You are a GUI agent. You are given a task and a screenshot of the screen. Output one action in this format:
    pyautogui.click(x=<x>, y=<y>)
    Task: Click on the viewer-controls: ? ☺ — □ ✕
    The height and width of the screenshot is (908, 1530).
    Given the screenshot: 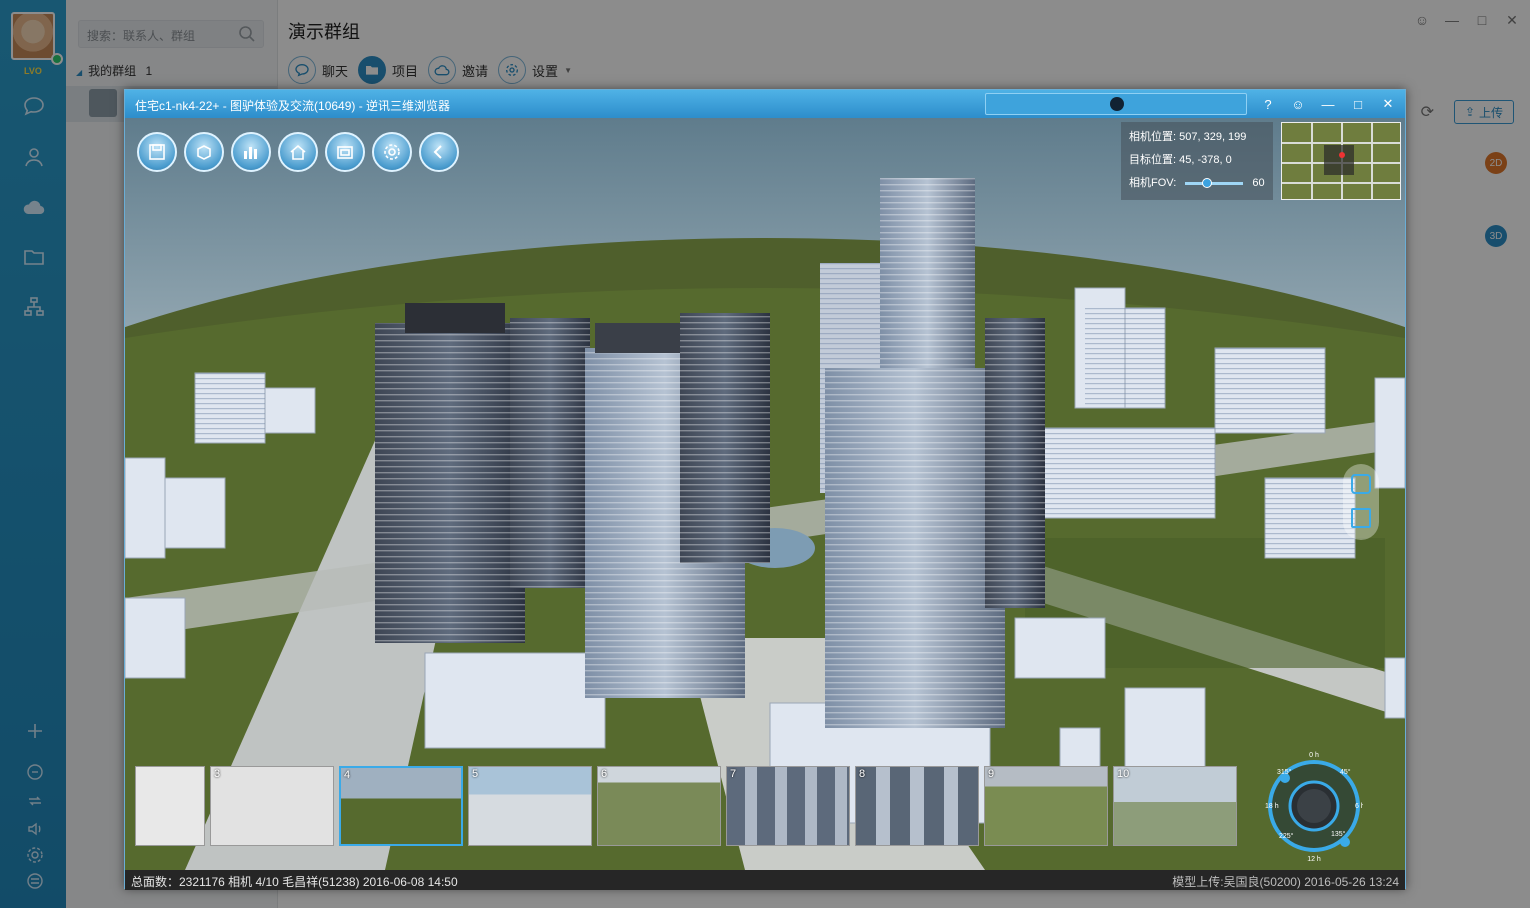 What is the action you would take?
    pyautogui.click(x=1328, y=104)
    